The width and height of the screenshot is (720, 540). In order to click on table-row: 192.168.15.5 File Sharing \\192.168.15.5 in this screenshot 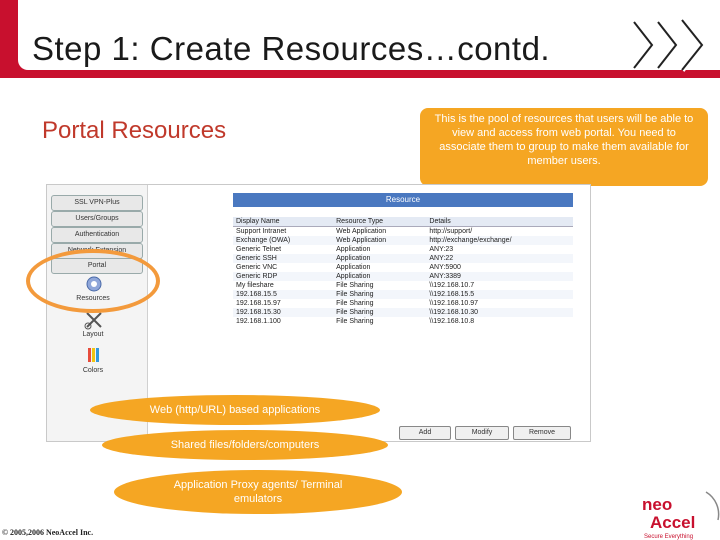, I will do `click(403, 294)`.